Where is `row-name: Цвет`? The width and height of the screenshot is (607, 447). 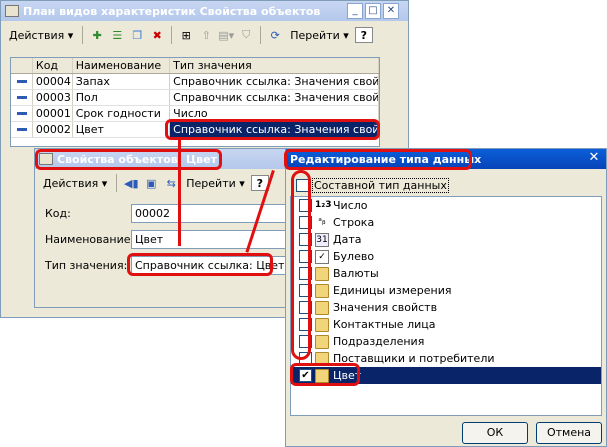
row-name: Цвет is located at coordinates (122, 129).